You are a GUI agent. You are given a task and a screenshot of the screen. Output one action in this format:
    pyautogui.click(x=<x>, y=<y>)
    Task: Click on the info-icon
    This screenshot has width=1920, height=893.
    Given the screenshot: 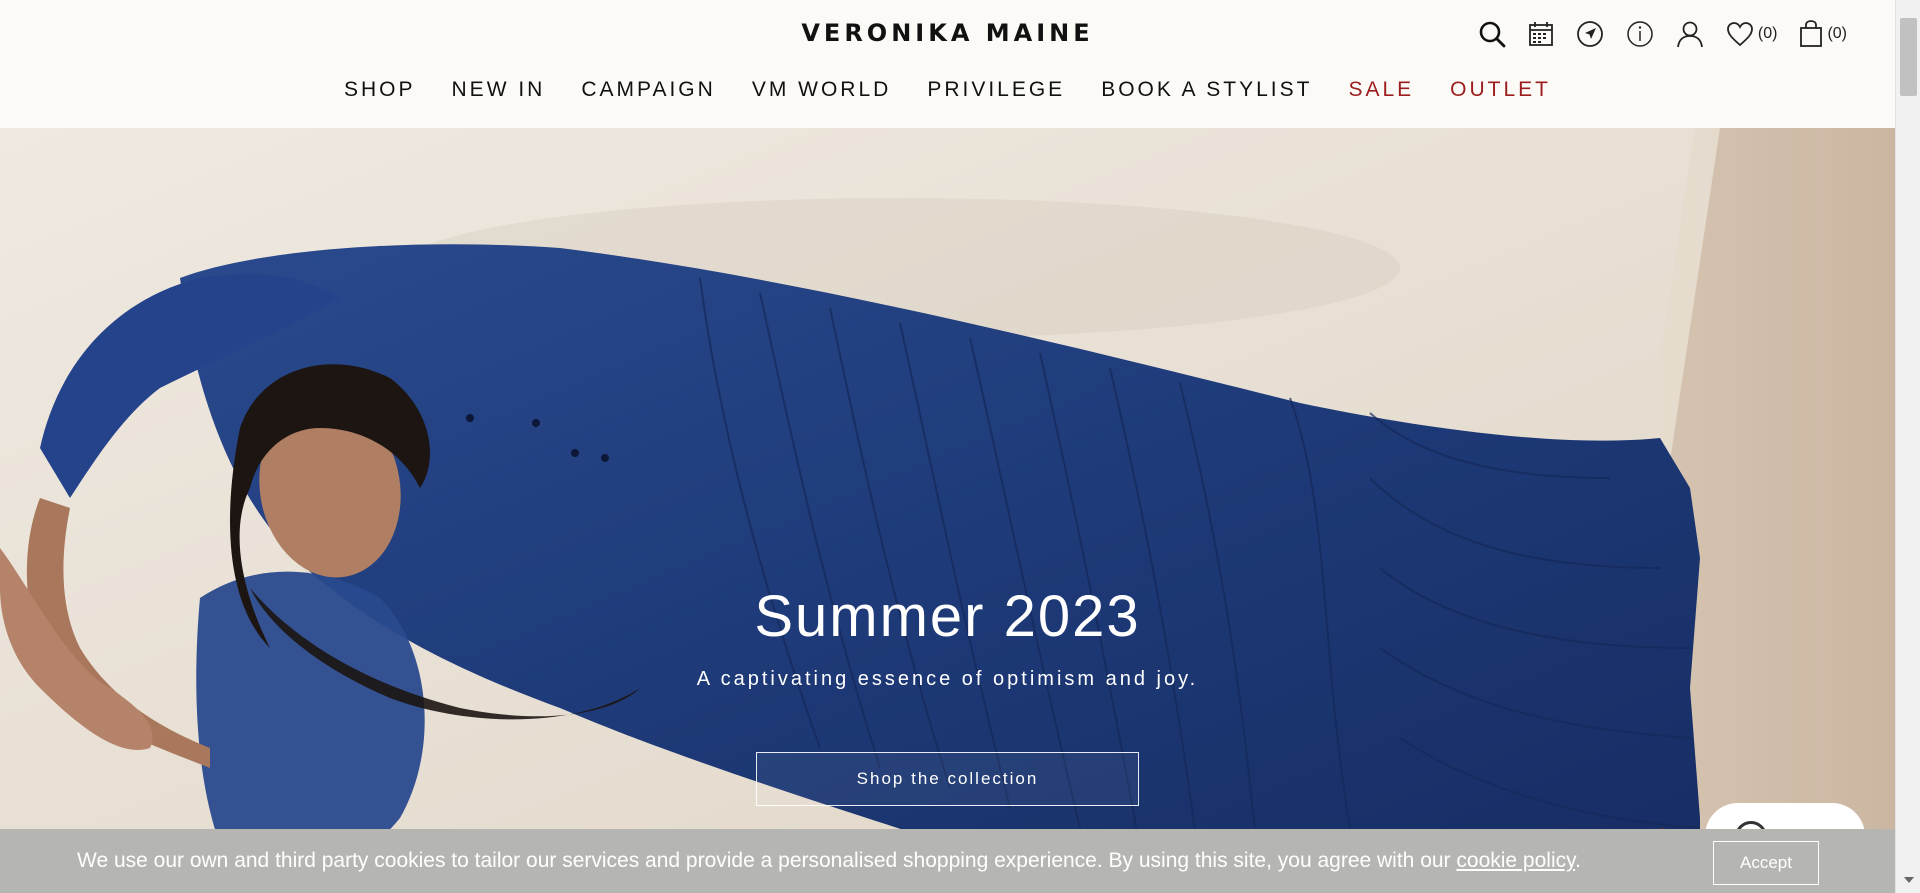 What is the action you would take?
    pyautogui.click(x=1640, y=34)
    